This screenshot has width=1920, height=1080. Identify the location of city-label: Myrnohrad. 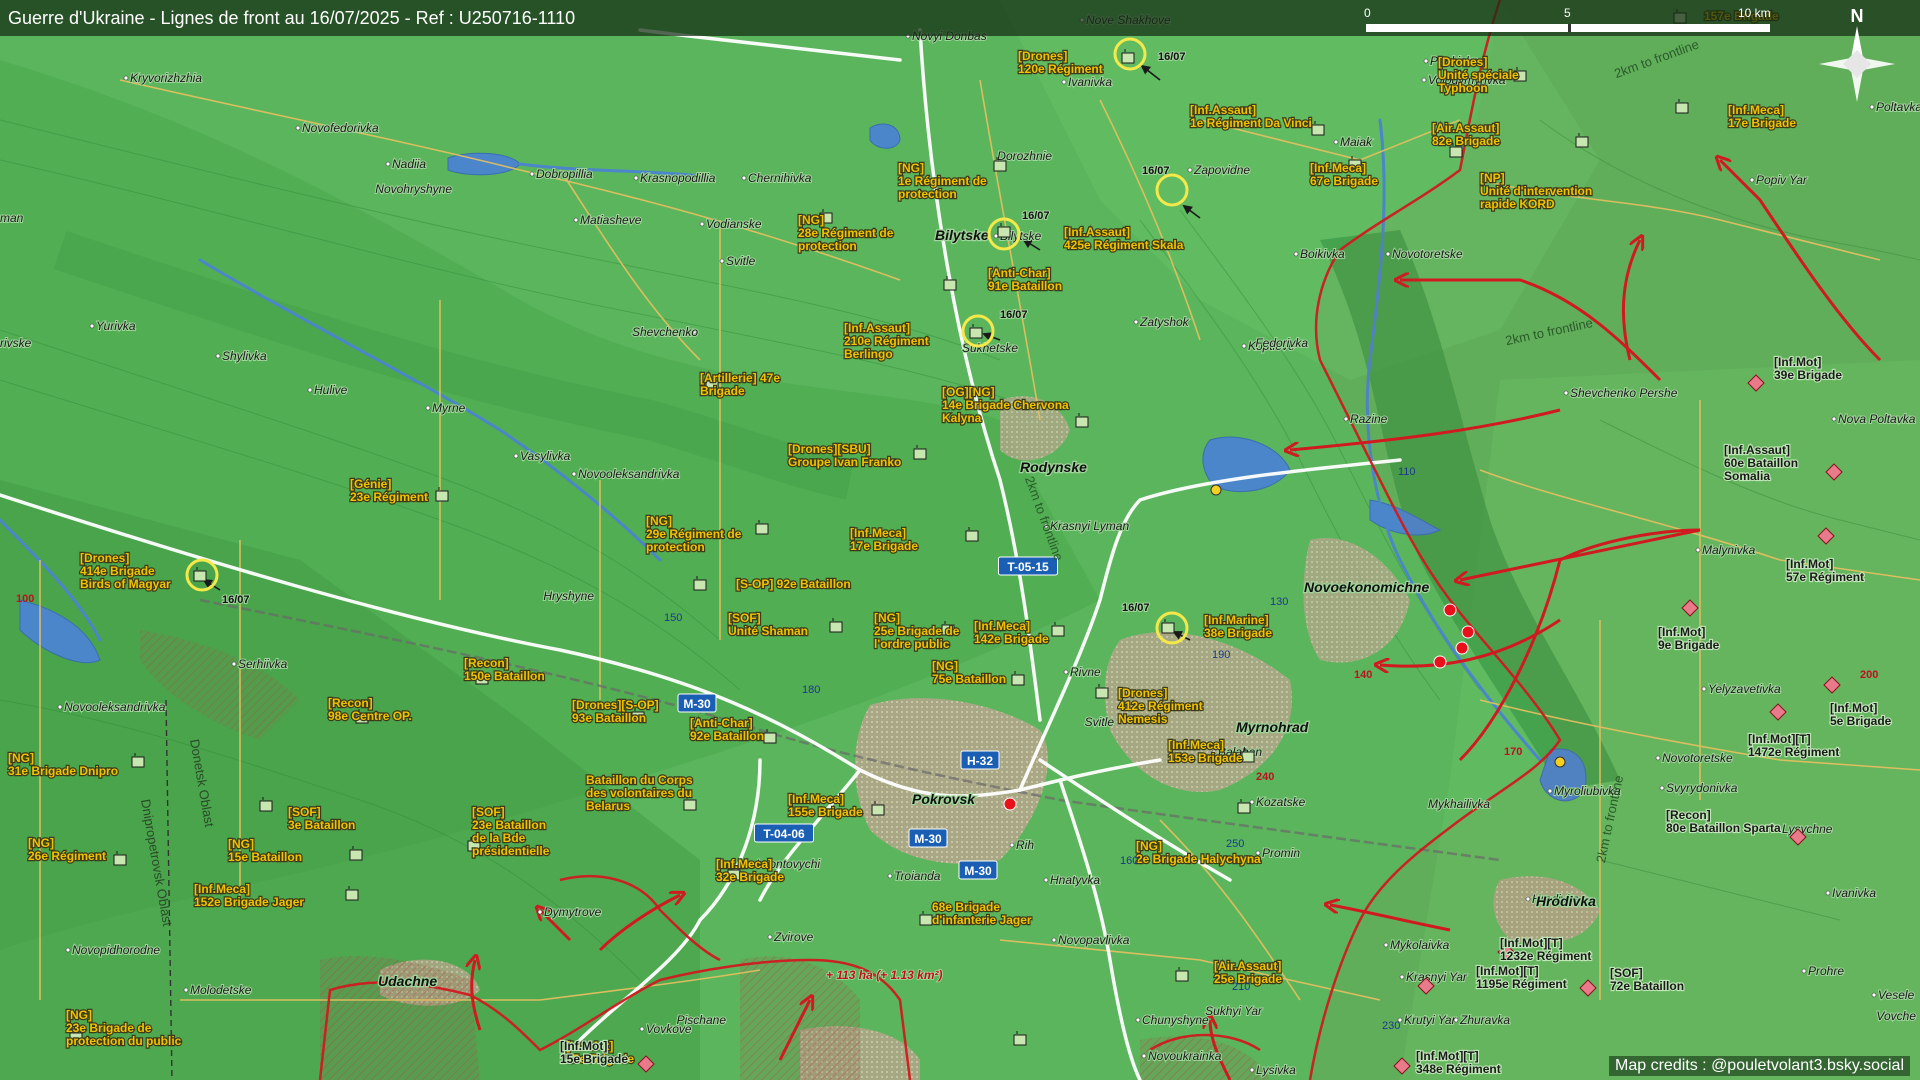
(1272, 727).